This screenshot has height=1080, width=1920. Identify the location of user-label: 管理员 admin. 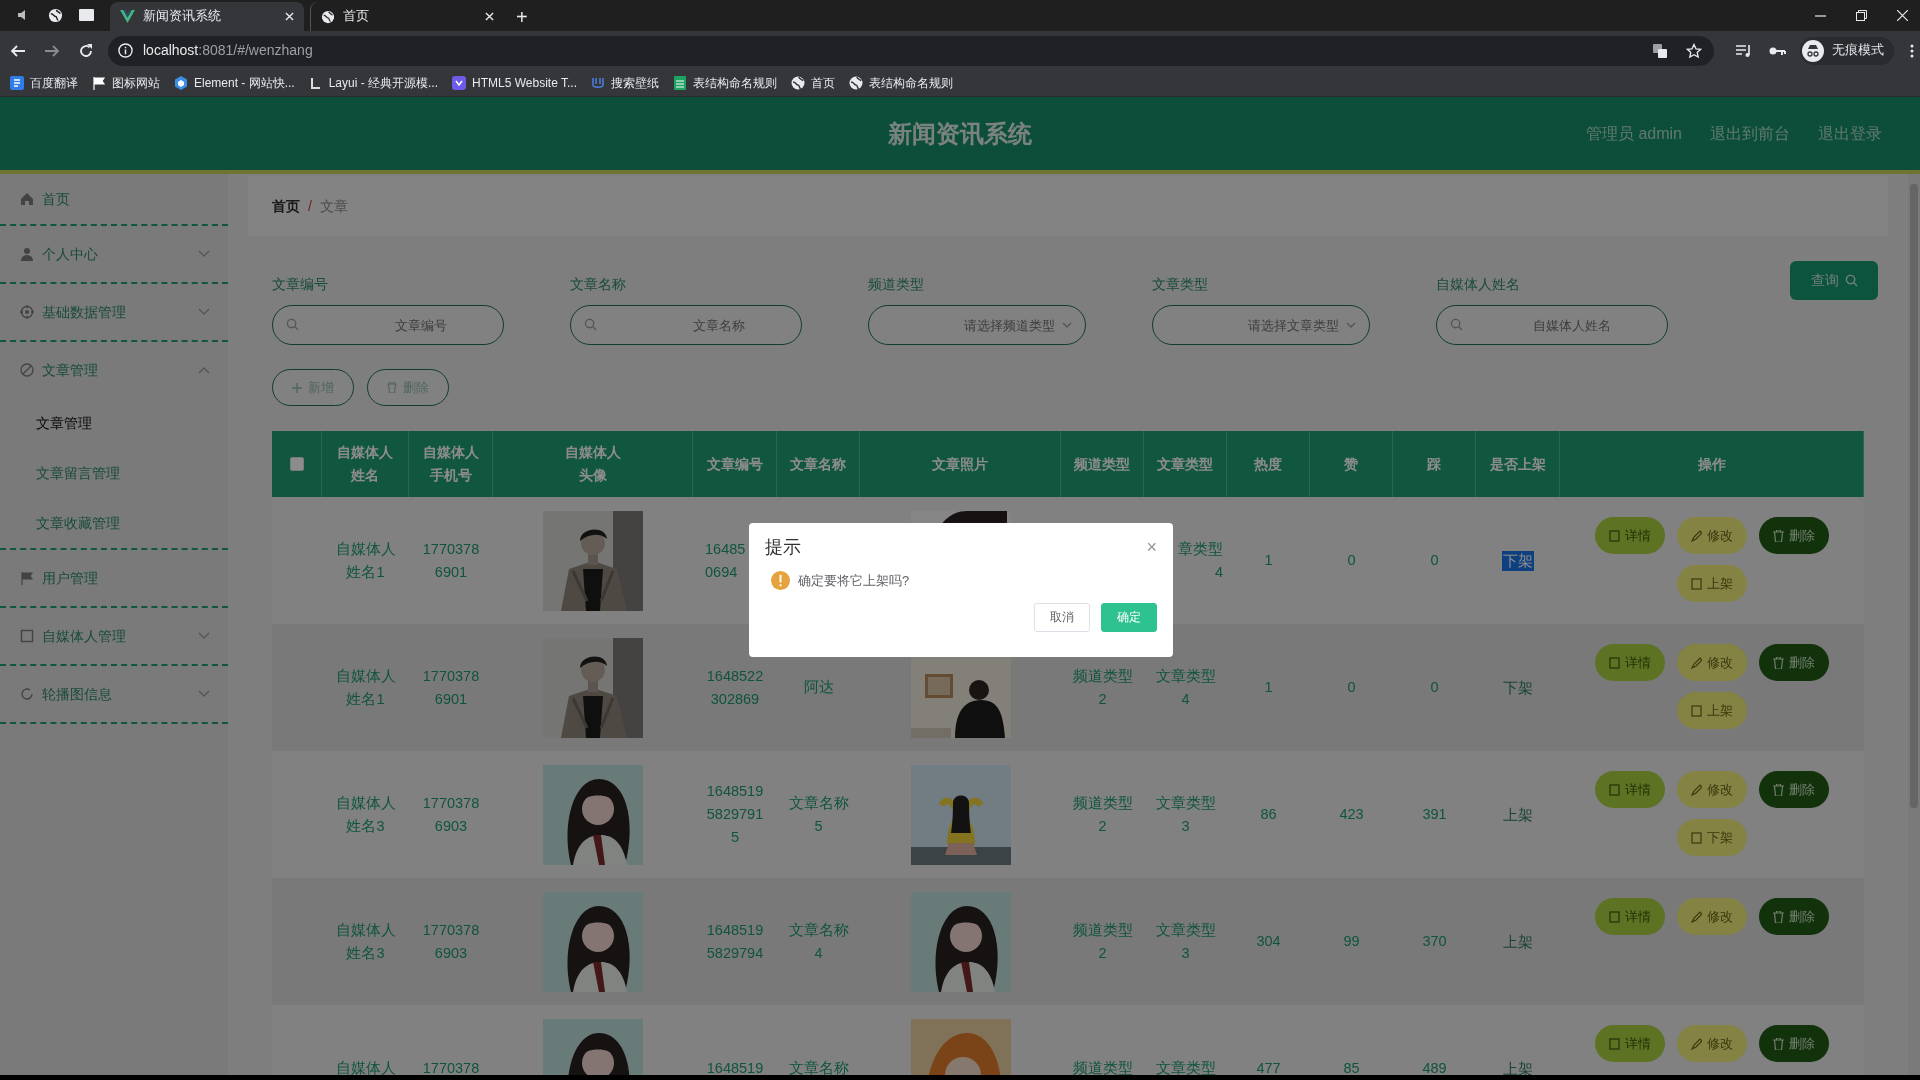
(1633, 133).